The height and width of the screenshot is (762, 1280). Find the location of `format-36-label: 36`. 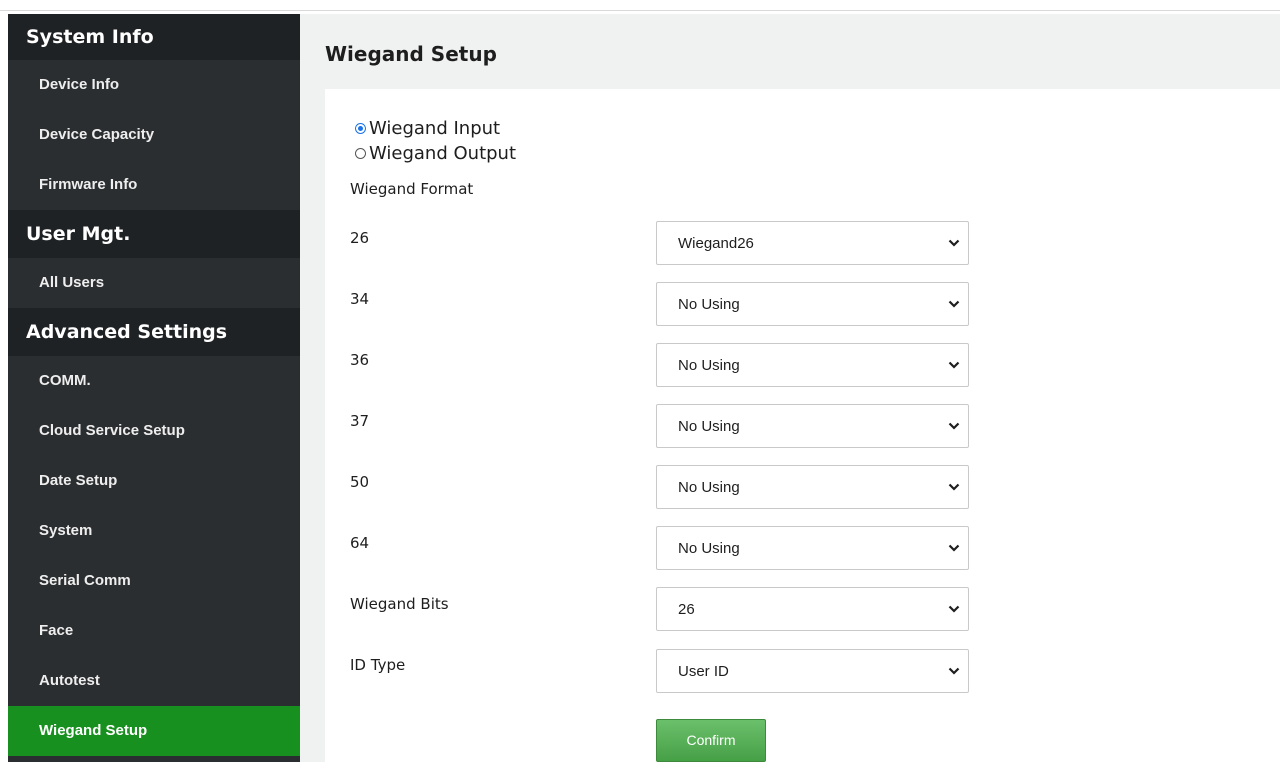

format-36-label: 36 is located at coordinates (360, 360).